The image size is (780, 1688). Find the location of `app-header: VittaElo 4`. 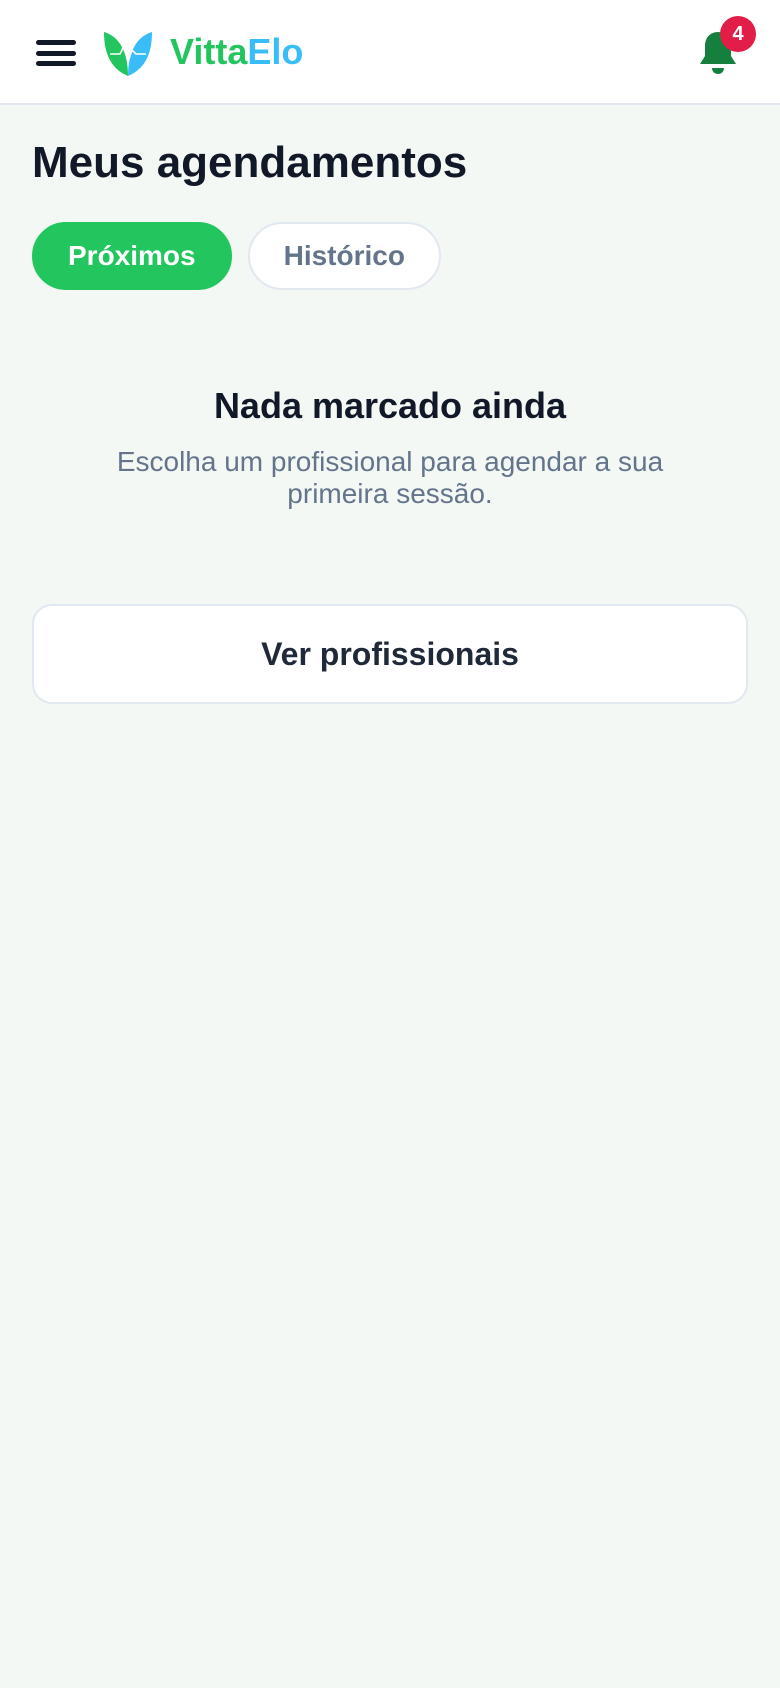

app-header: VittaElo 4 is located at coordinates (390, 52).